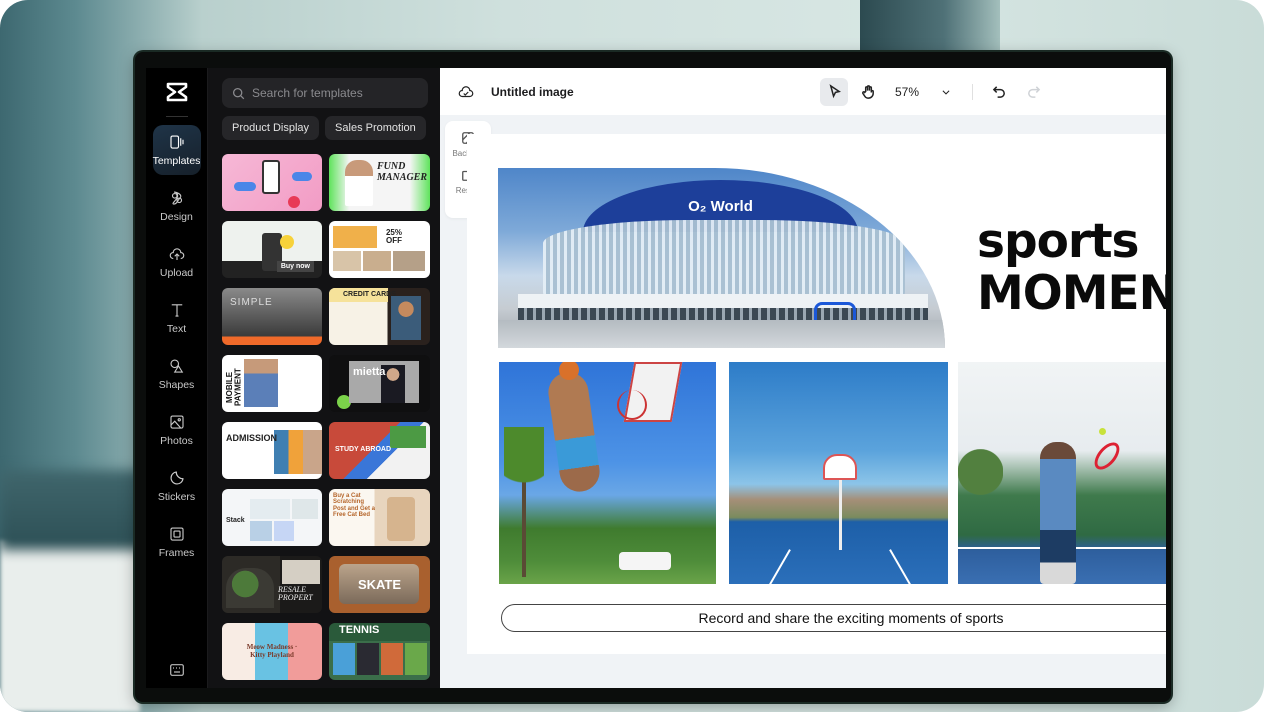  Describe the element at coordinates (271, 128) in the screenshot. I see `chip-product-display: Product Display` at that location.